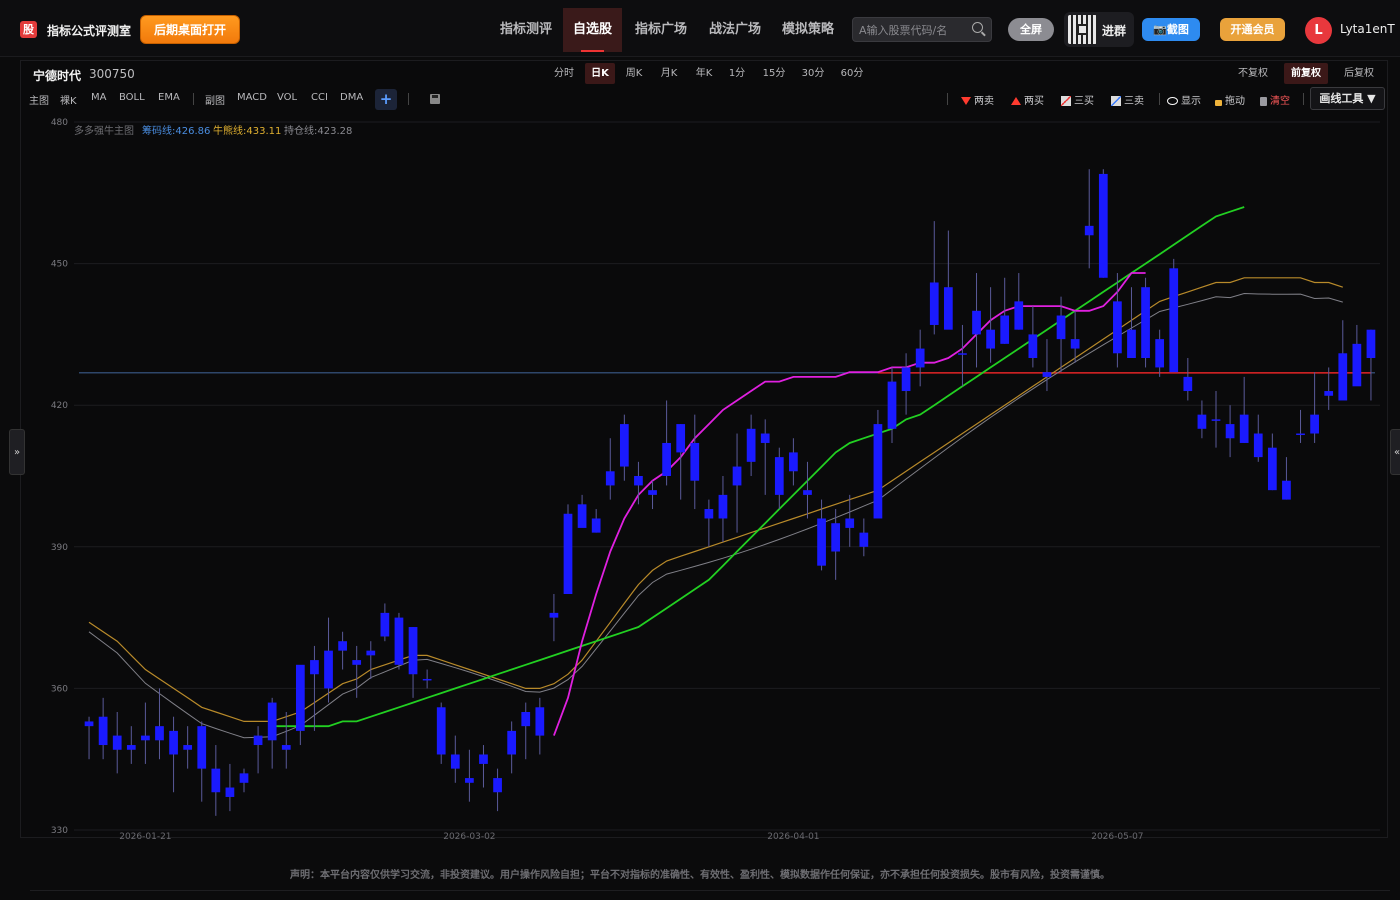  What do you see at coordinates (1395, 452) in the screenshot?
I see `expand-right-panel-icon: «` at bounding box center [1395, 452].